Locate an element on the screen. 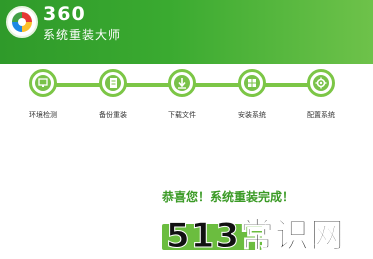 This screenshot has width=373, height=259. download-icon is located at coordinates (182, 83).